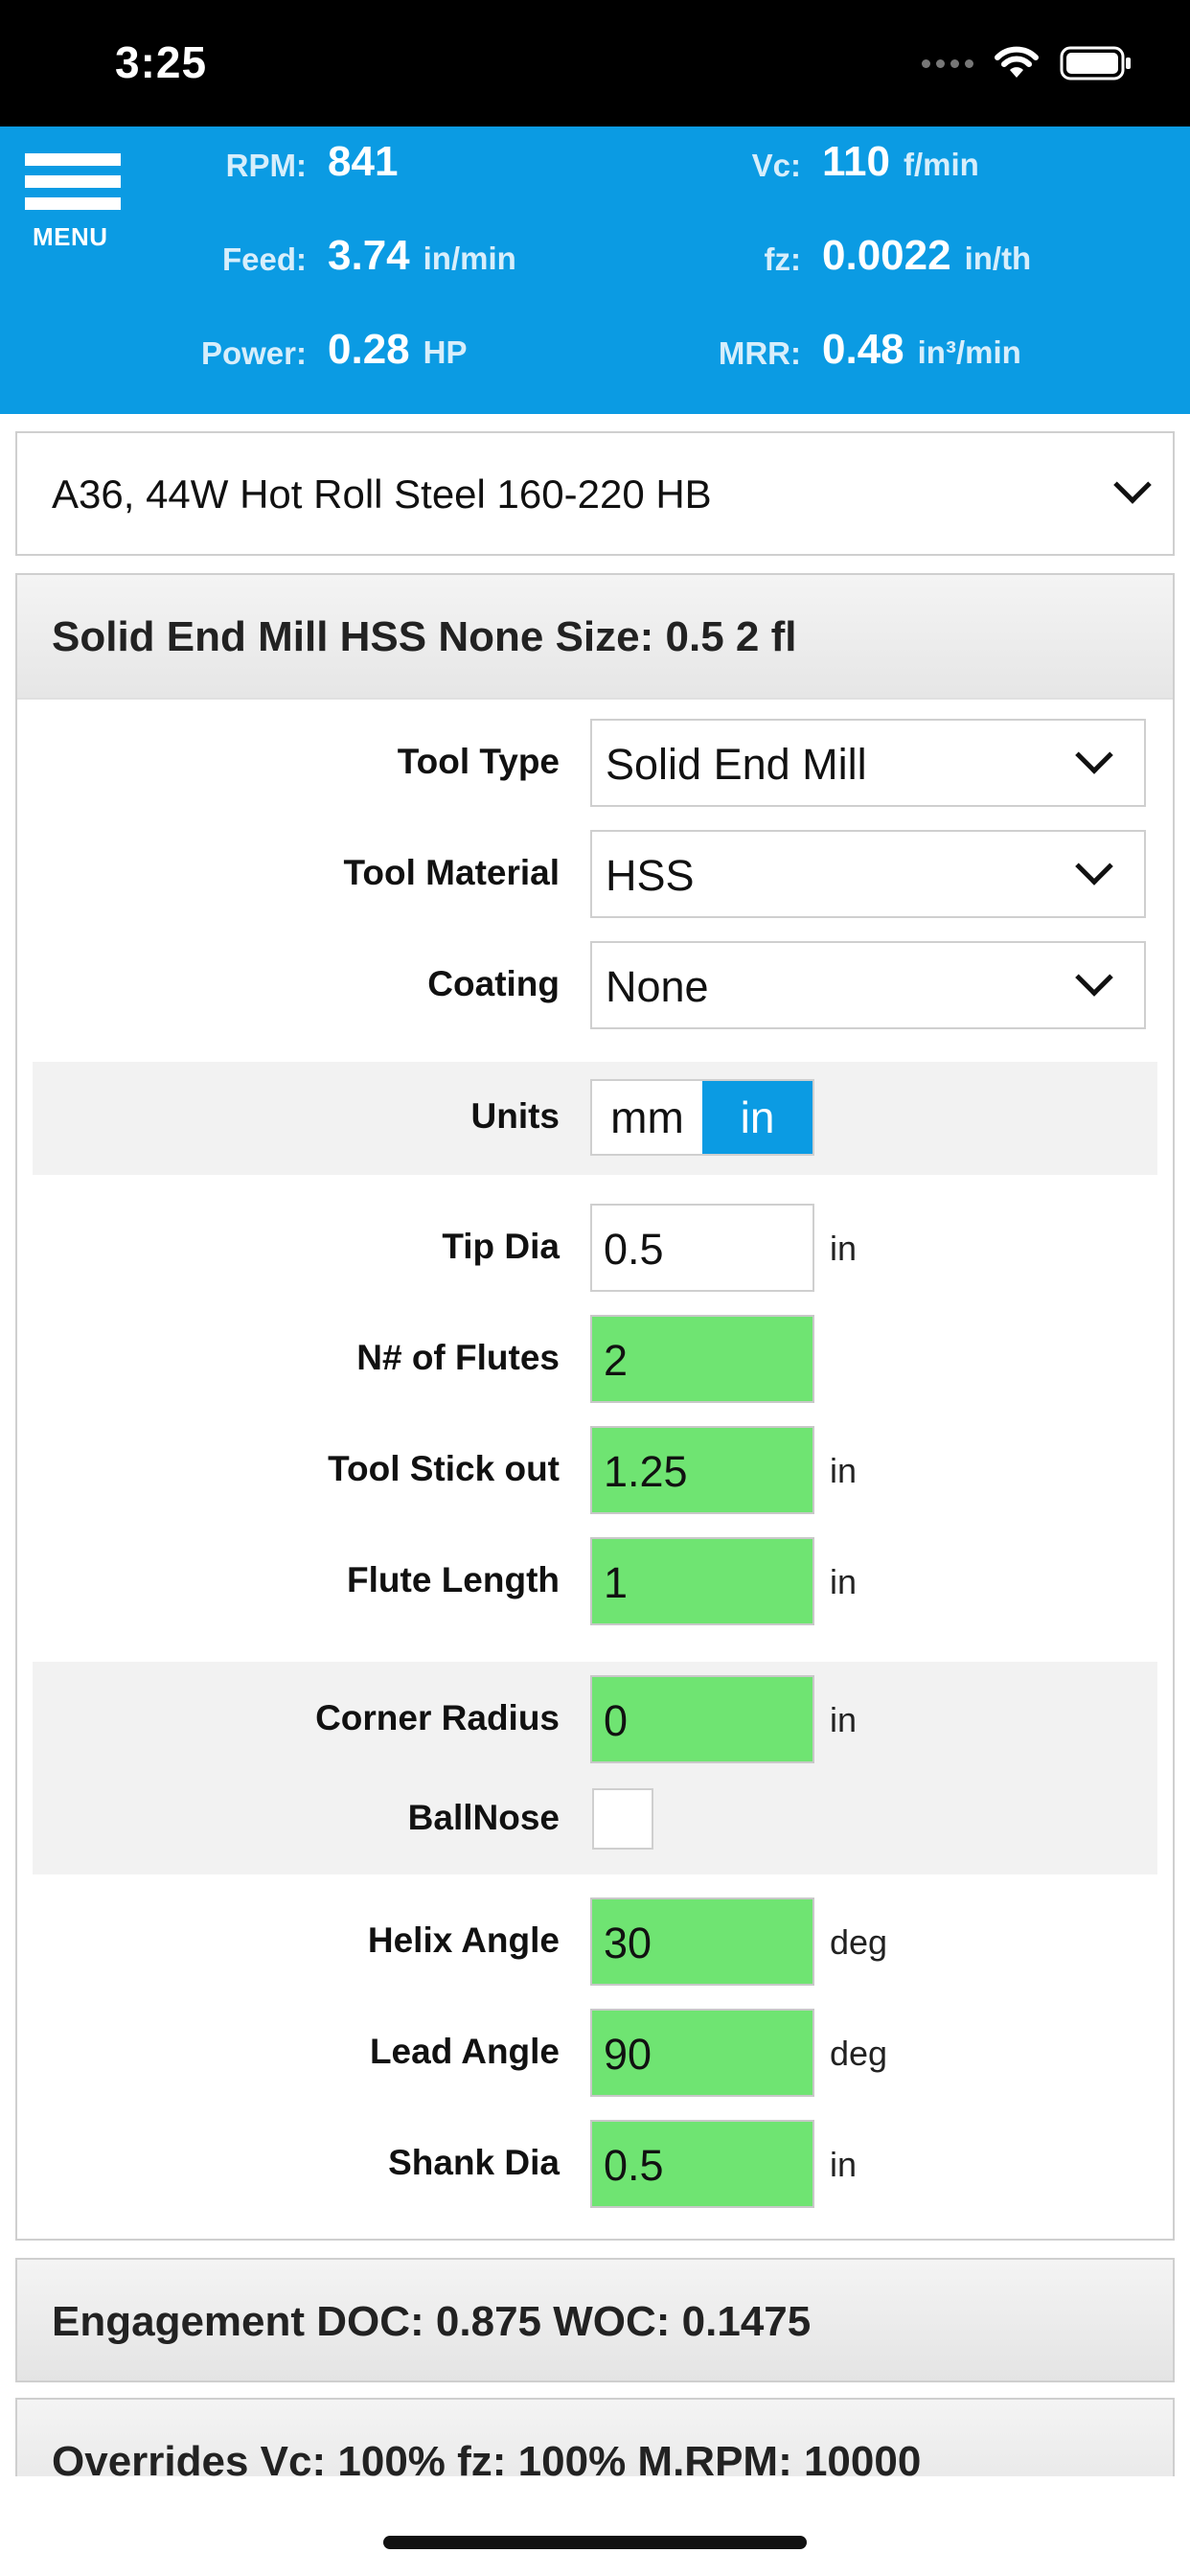 This screenshot has width=1190, height=2576. Describe the element at coordinates (657, 986) in the screenshot. I see `coating-value: None` at that location.